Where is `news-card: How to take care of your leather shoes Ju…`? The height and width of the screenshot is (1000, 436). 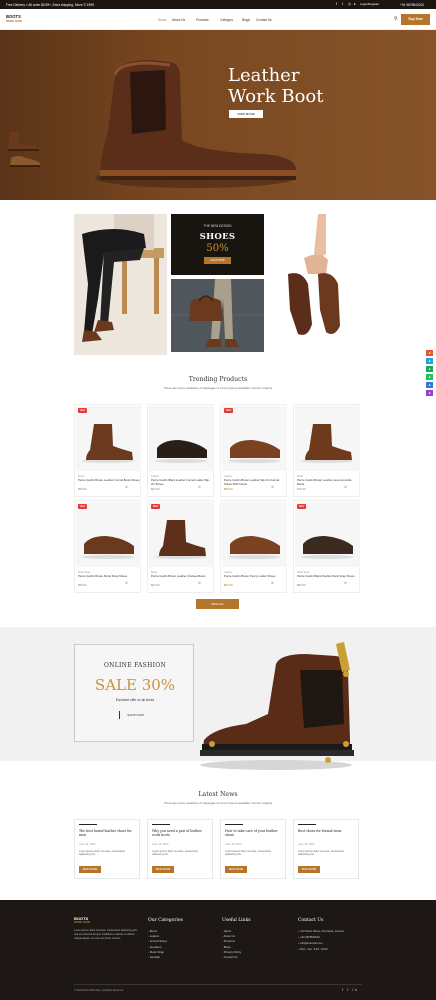
news-card: How to take care of your leather shoes Ju… is located at coordinates (253, 849).